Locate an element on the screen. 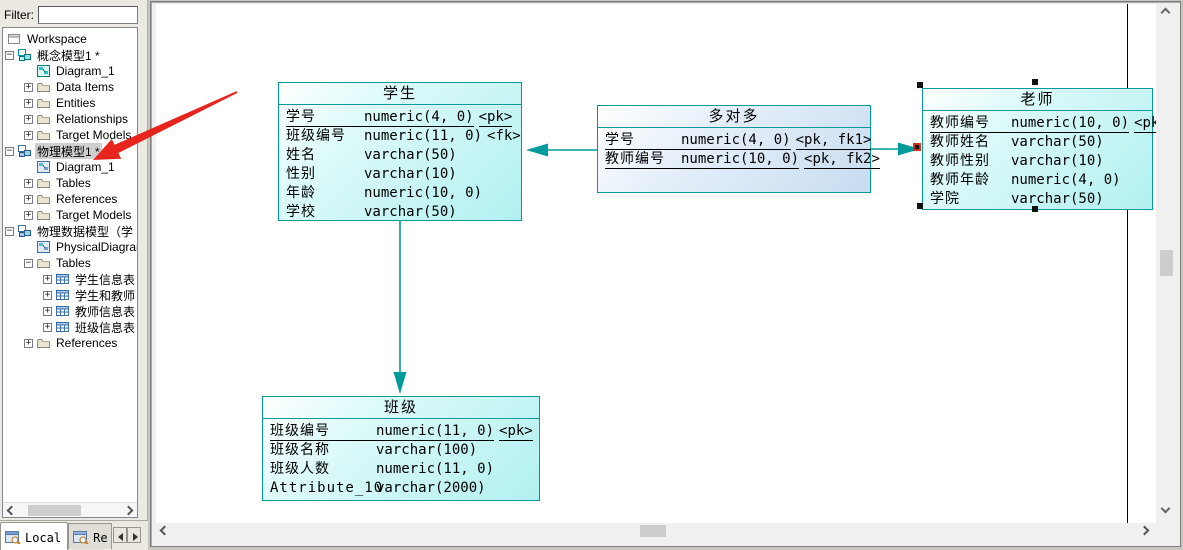 This screenshot has width=1183, height=550. tree-item: + 教师信息表 is located at coordinates (70, 311).